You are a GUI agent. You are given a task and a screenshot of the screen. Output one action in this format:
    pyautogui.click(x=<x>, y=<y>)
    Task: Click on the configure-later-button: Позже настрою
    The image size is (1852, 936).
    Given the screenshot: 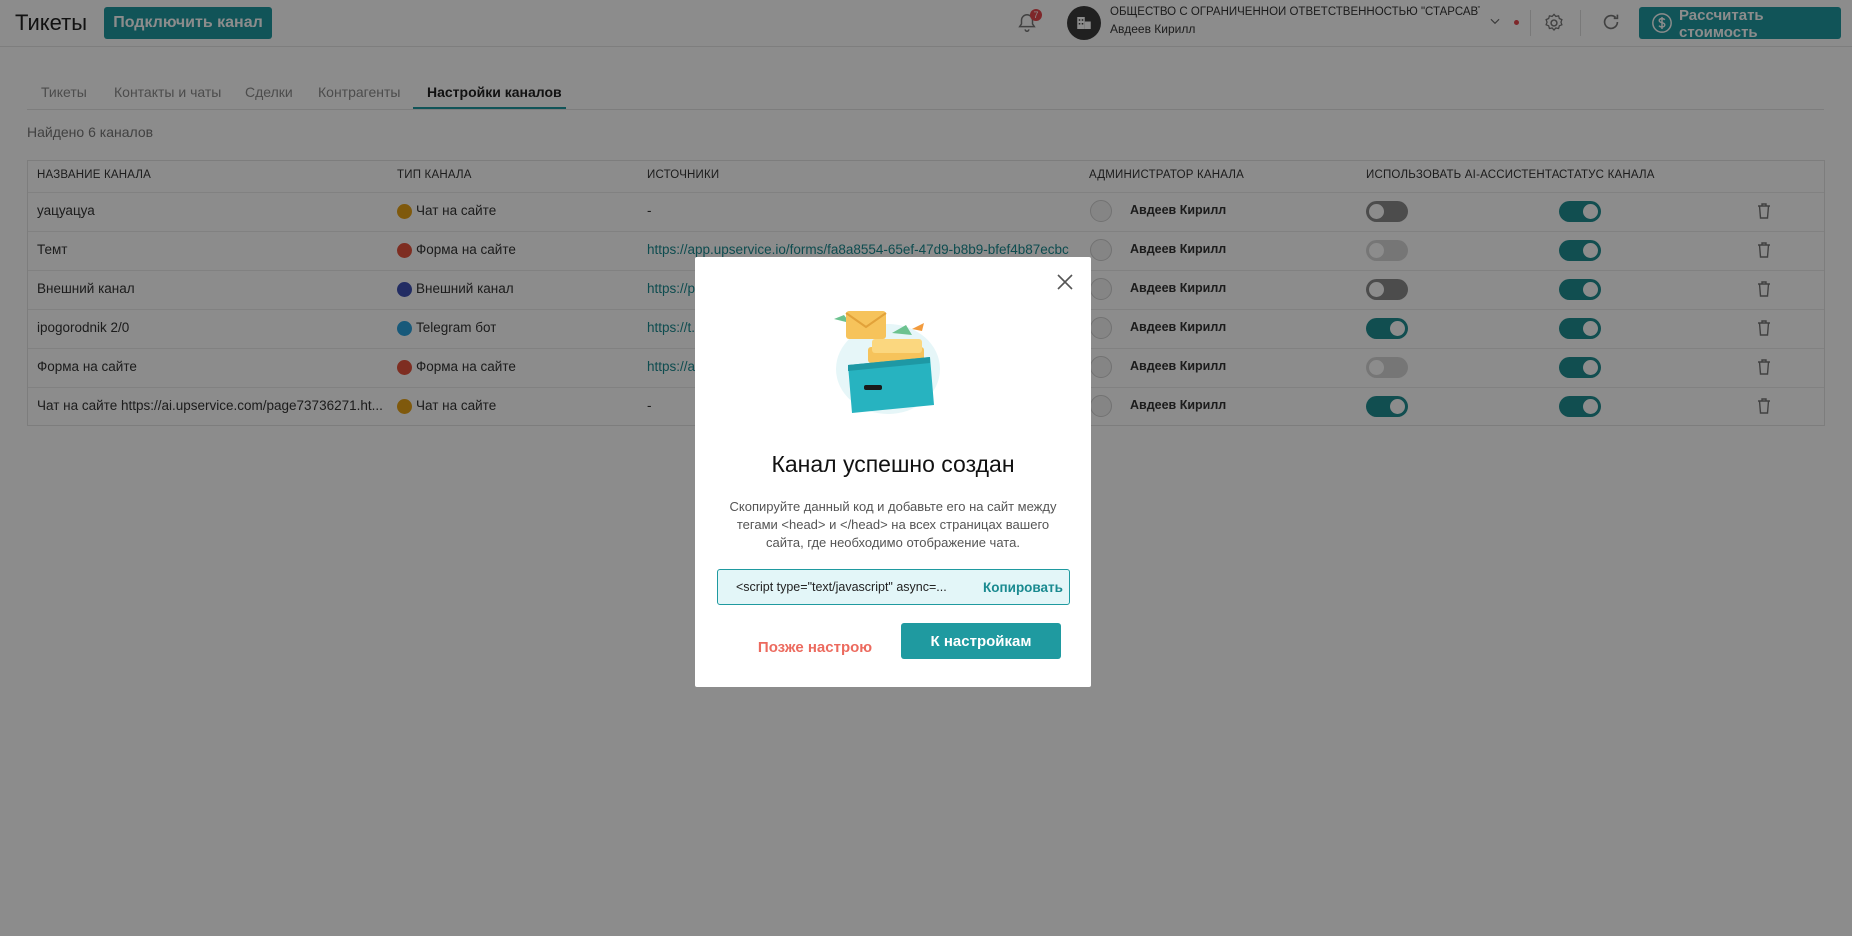 What is the action you would take?
    pyautogui.click(x=815, y=647)
    